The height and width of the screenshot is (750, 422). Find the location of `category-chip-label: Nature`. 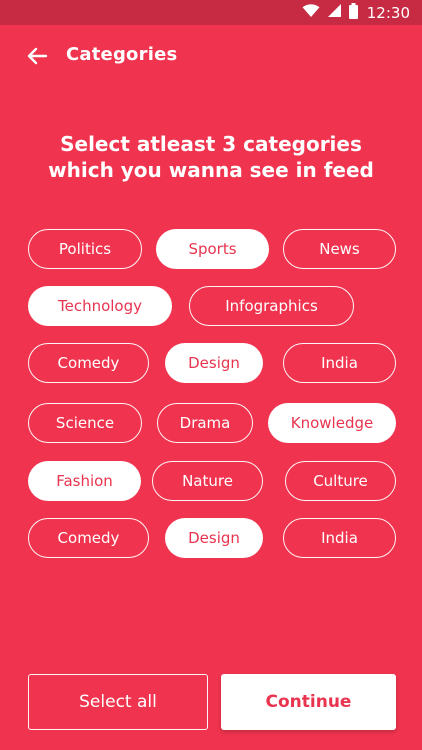

category-chip-label: Nature is located at coordinates (207, 481).